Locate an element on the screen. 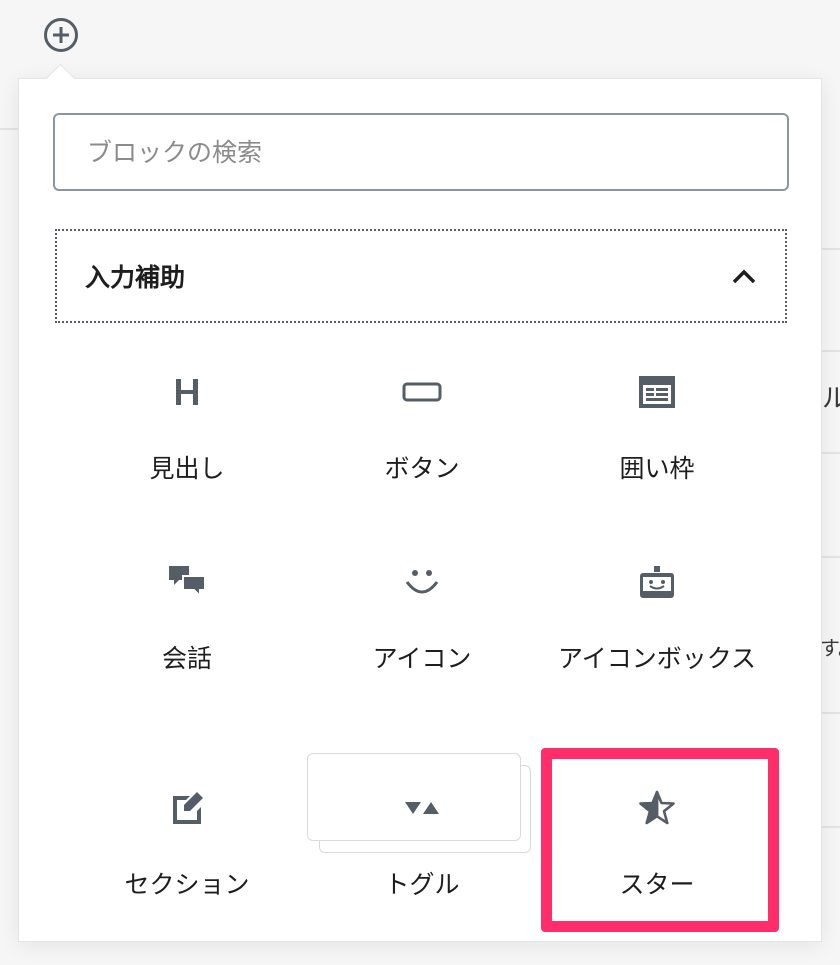 Image resolution: width=840 pixels, height=965 pixels. block-frame-box: 囲い枠 is located at coordinates (657, 449).